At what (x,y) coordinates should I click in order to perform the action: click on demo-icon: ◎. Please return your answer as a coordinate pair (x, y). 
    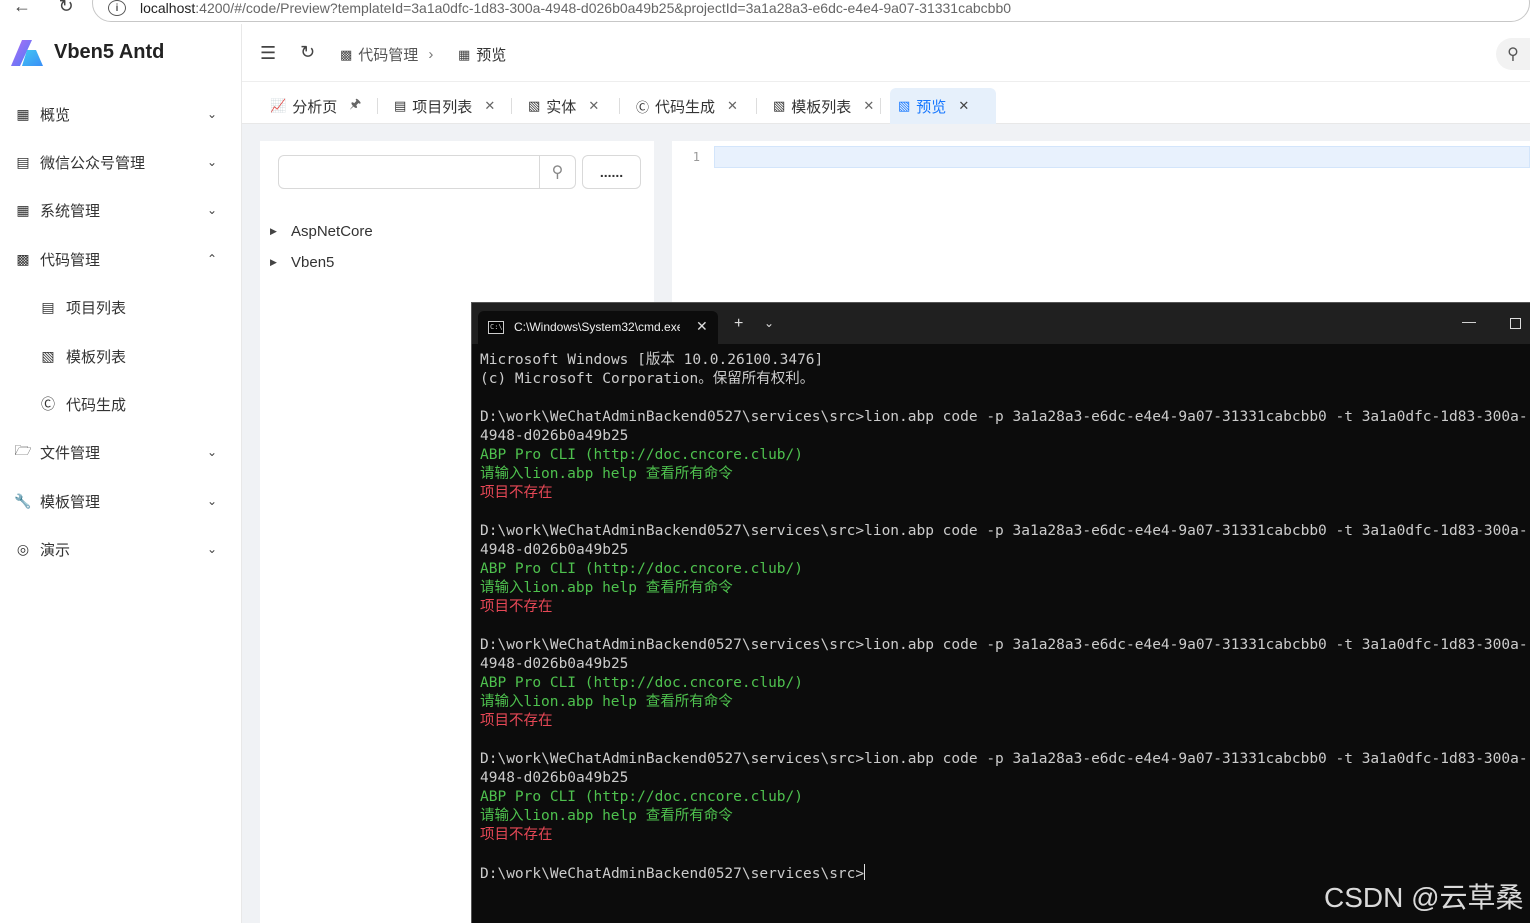
    Looking at the image, I should click on (23, 548).